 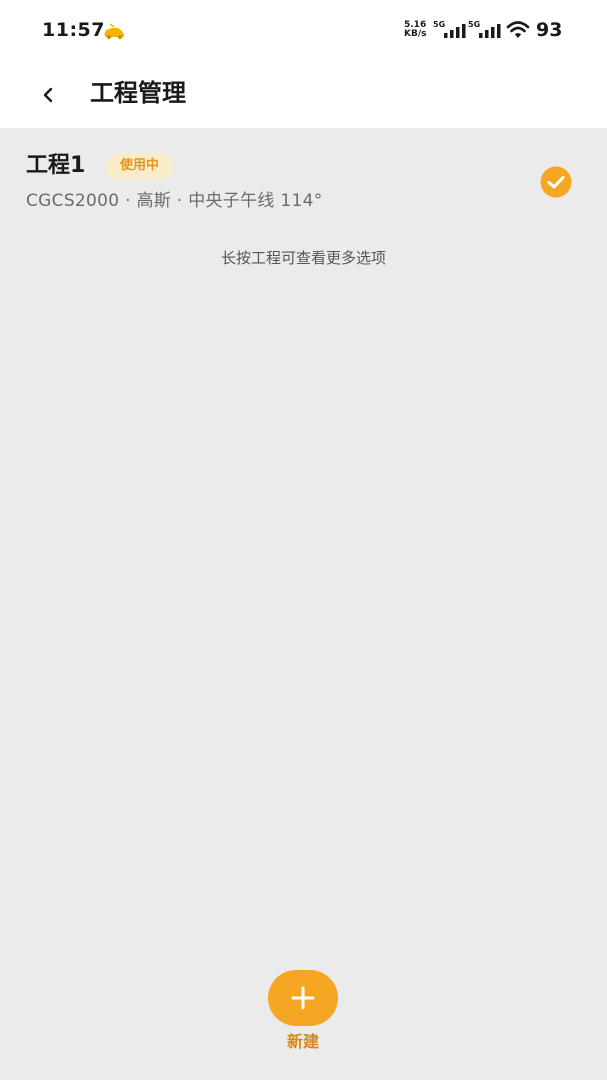 What do you see at coordinates (415, 29) in the screenshot?
I see `network-speed: 5.16 KB/s` at bounding box center [415, 29].